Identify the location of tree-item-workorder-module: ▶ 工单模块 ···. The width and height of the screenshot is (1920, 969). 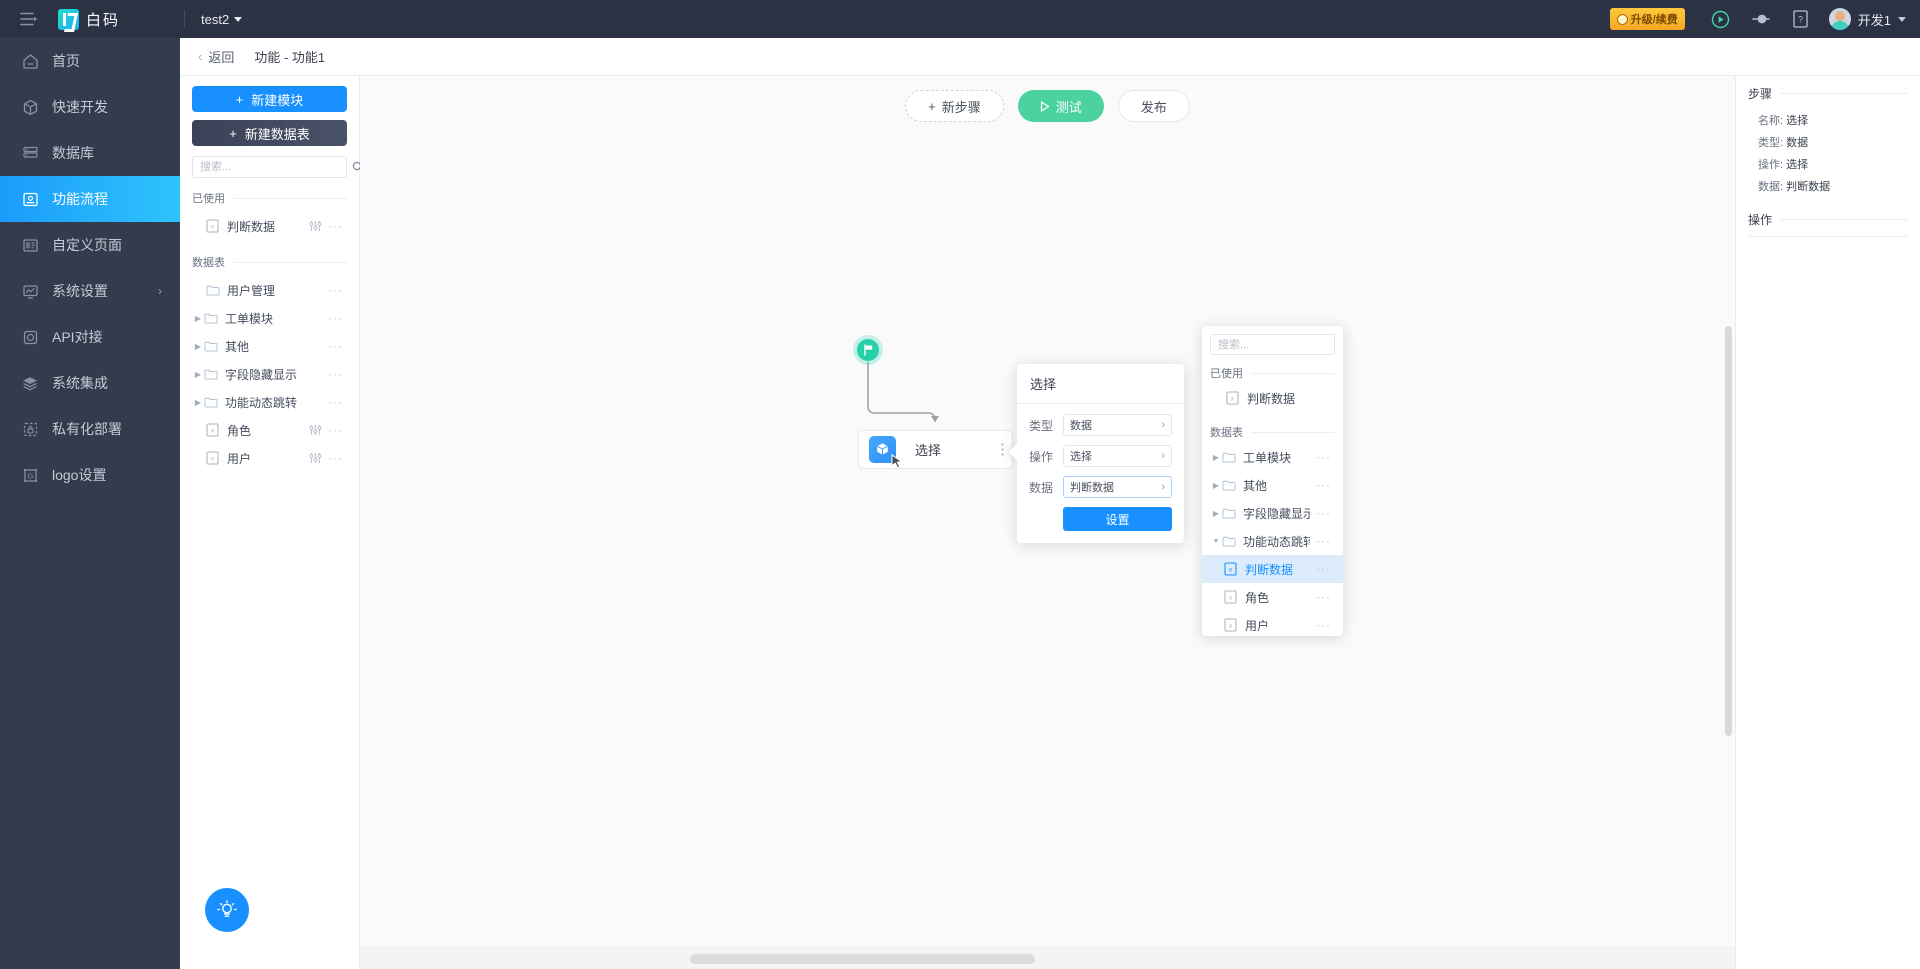
(269, 318).